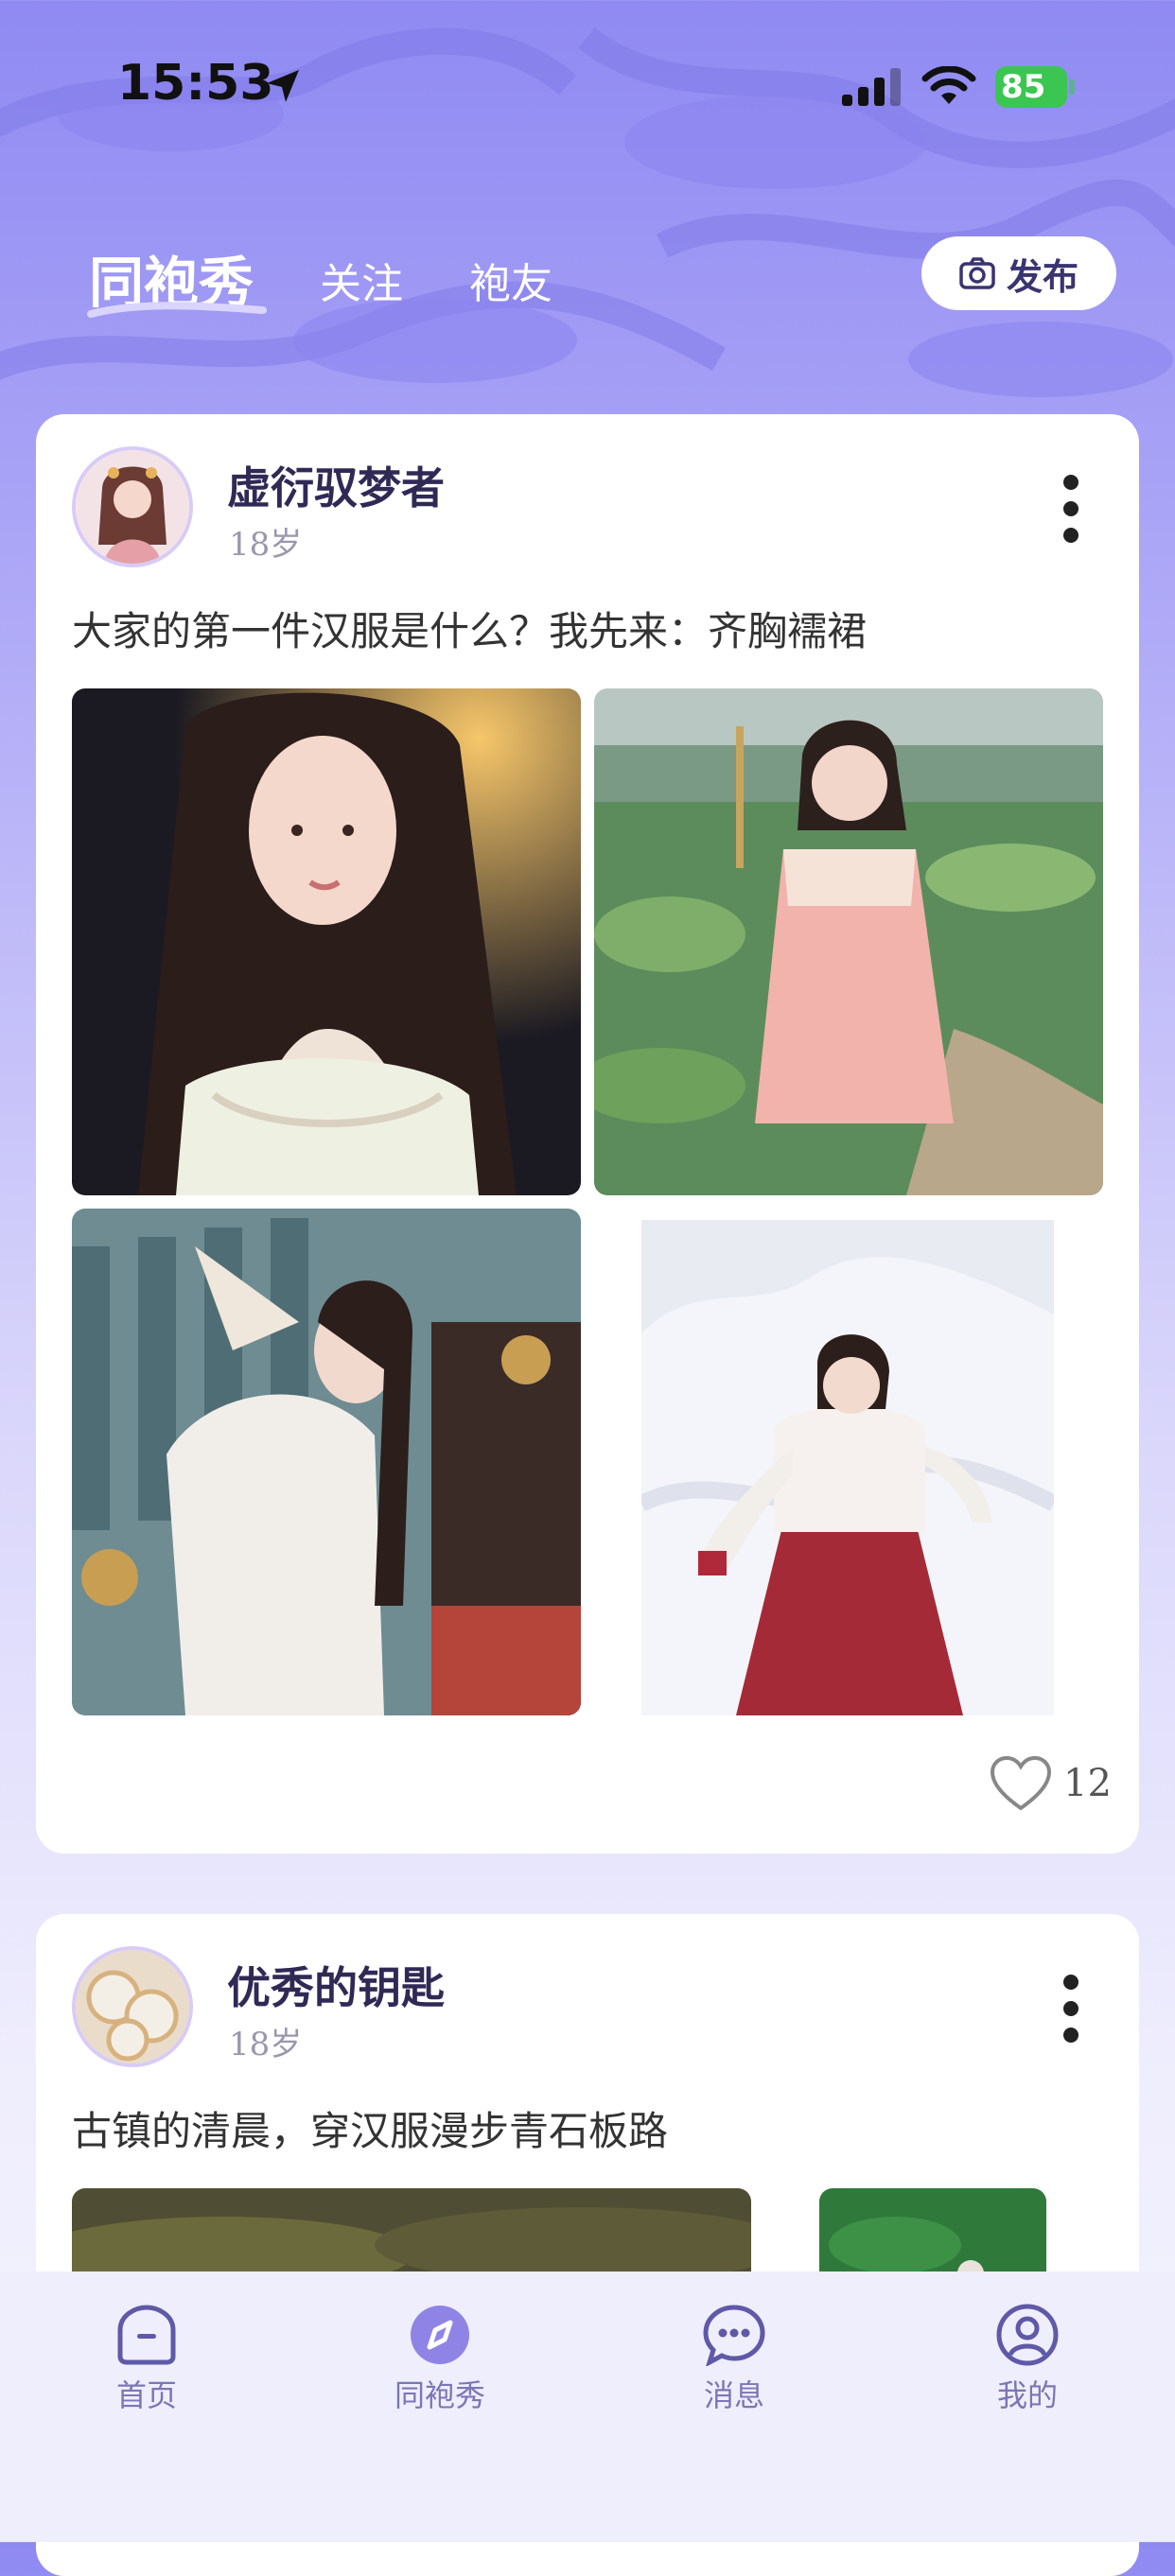  Describe the element at coordinates (587, 2406) in the screenshot. I see `bottom-nav: 首页 同袍秀 消息 我的` at that location.